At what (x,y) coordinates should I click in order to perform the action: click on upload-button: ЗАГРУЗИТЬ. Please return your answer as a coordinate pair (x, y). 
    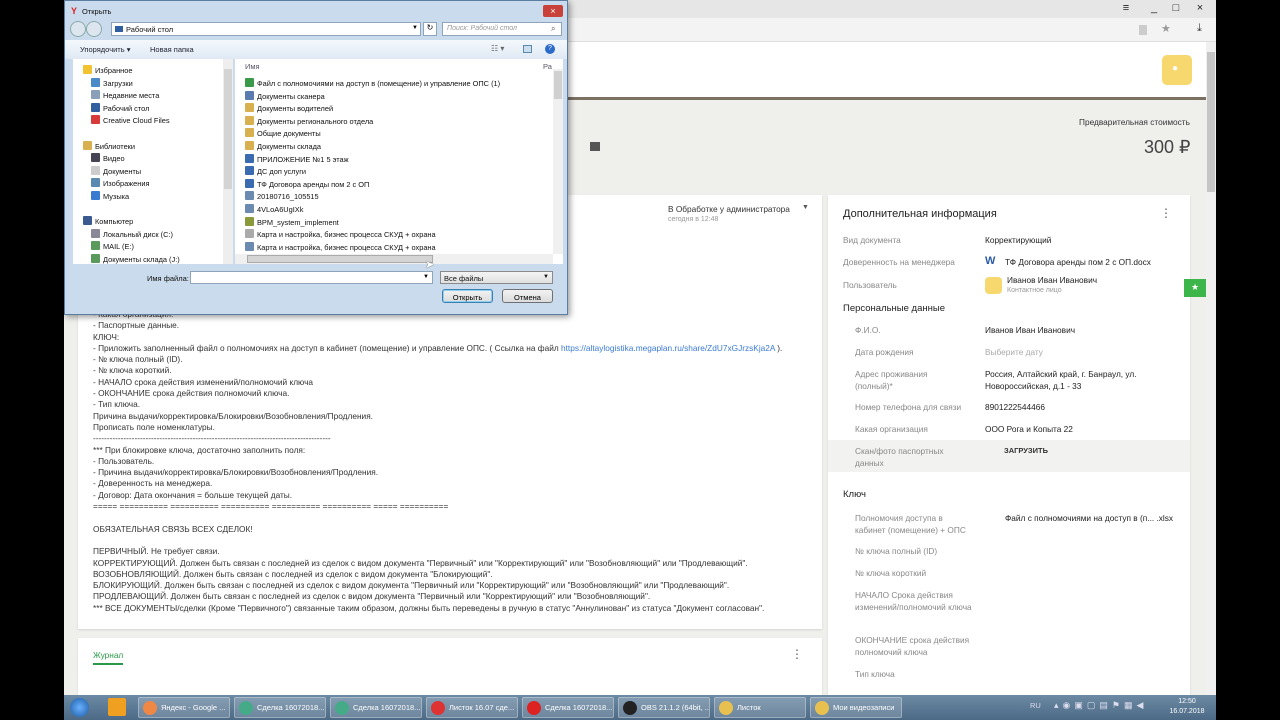
    Looking at the image, I should click on (1026, 450).